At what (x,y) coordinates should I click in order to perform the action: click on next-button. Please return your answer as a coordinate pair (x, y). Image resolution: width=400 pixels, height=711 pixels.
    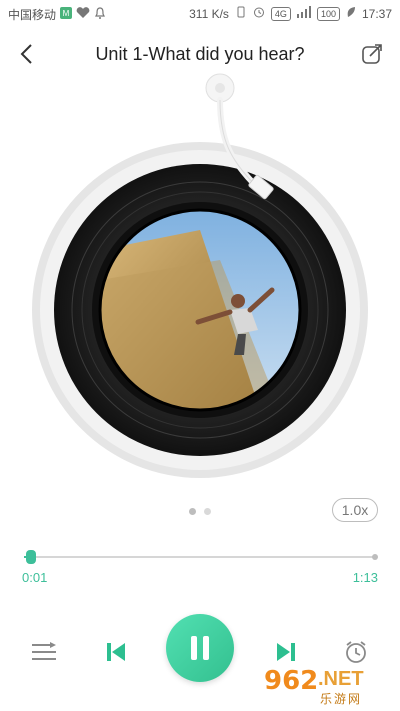
    Looking at the image, I should click on (286, 652).